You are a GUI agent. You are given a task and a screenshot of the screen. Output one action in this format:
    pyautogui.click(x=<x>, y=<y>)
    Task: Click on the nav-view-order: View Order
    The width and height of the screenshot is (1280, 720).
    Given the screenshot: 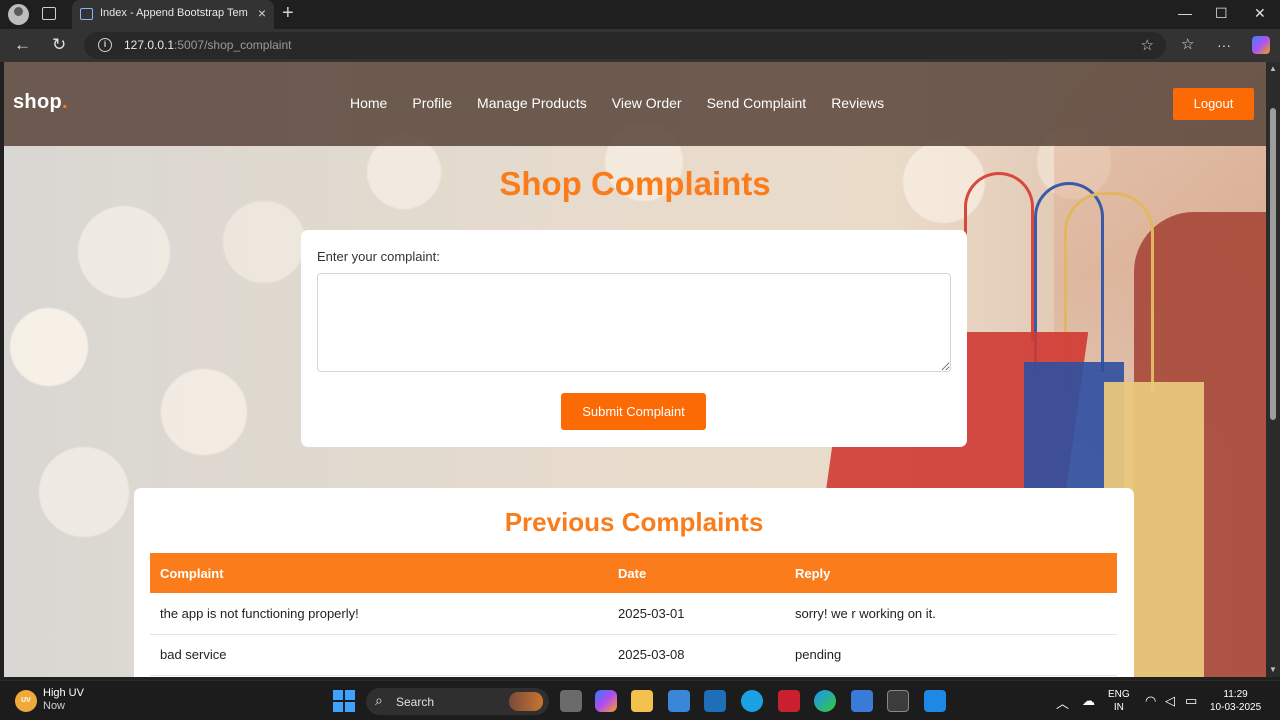 What is the action you would take?
    pyautogui.click(x=647, y=103)
    